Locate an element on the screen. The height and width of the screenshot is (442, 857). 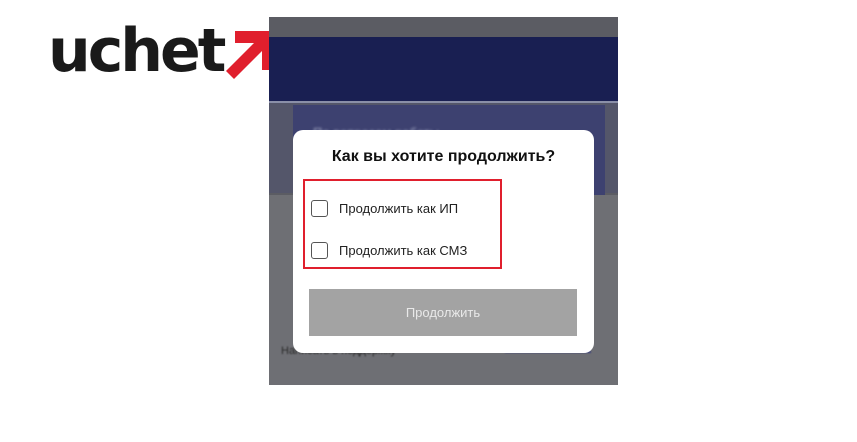
option-ip-label: Продолжить как ИП is located at coordinates (399, 208).